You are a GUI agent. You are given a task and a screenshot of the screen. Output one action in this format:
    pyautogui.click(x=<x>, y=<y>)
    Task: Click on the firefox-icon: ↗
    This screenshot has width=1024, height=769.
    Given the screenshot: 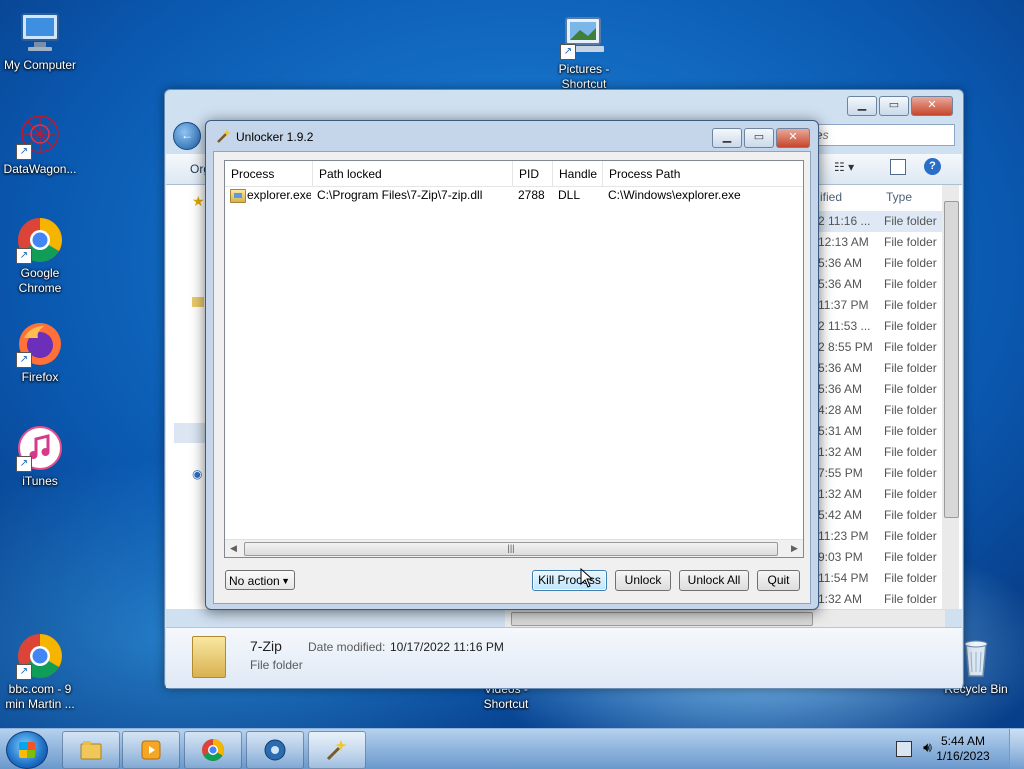 What is the action you would take?
    pyautogui.click(x=40, y=344)
    